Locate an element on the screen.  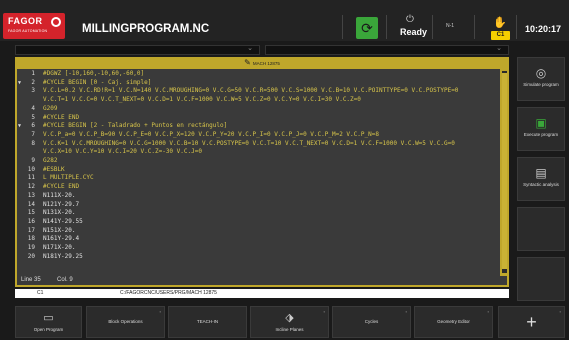
more-icon: ▪ is located at coordinates (488, 311).